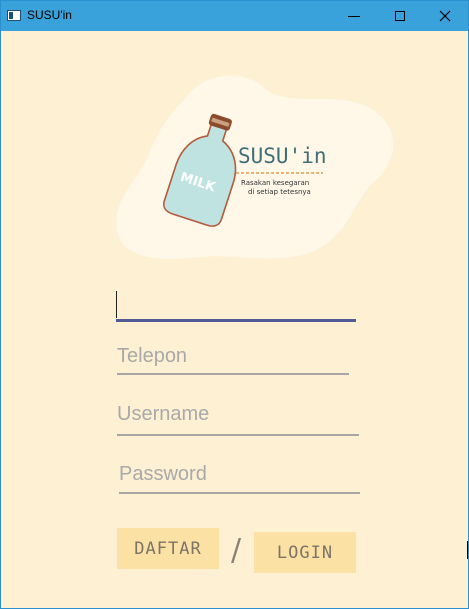 The image size is (469, 609). I want to click on close-icon, so click(445, 16).